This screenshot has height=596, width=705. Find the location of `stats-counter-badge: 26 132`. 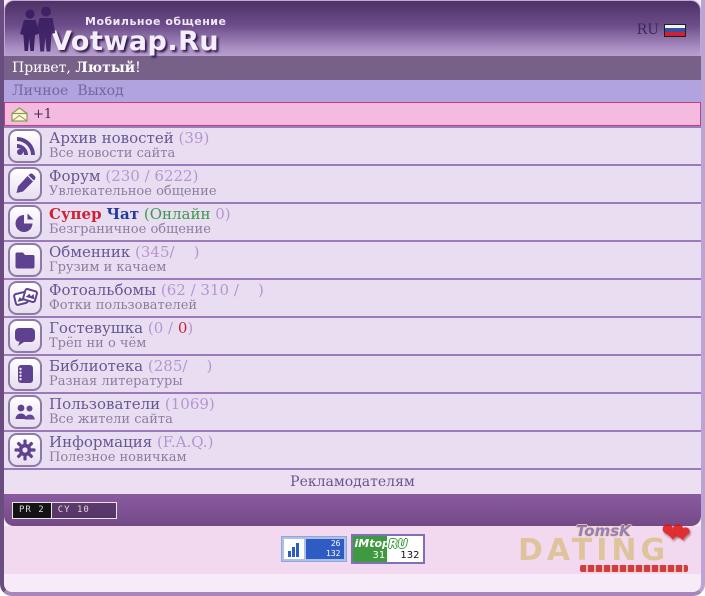

stats-counter-badge: 26 132 is located at coordinates (313, 549).